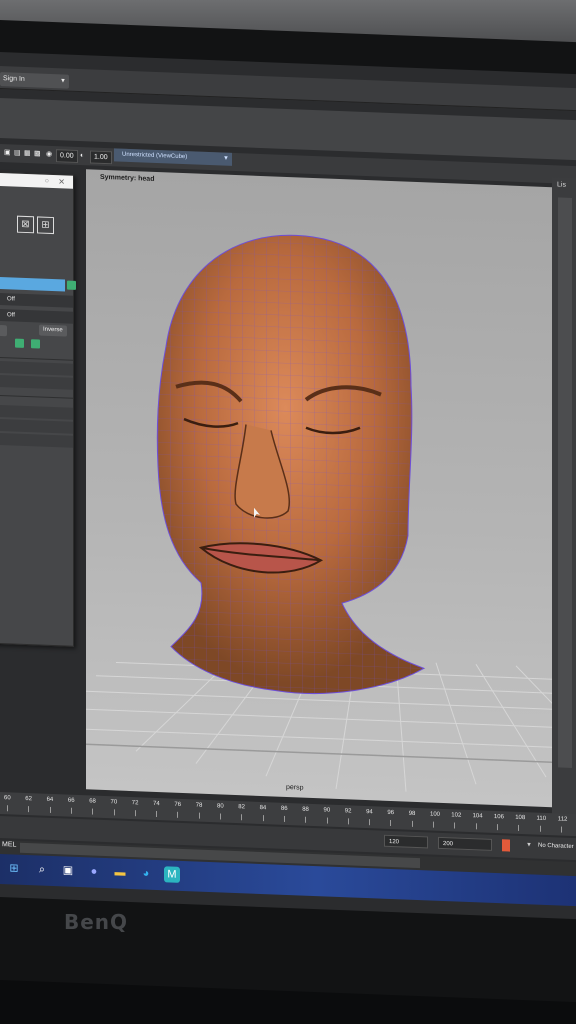  Describe the element at coordinates (36, 300) in the screenshot. I see `setting-row-off-1: Off` at that location.